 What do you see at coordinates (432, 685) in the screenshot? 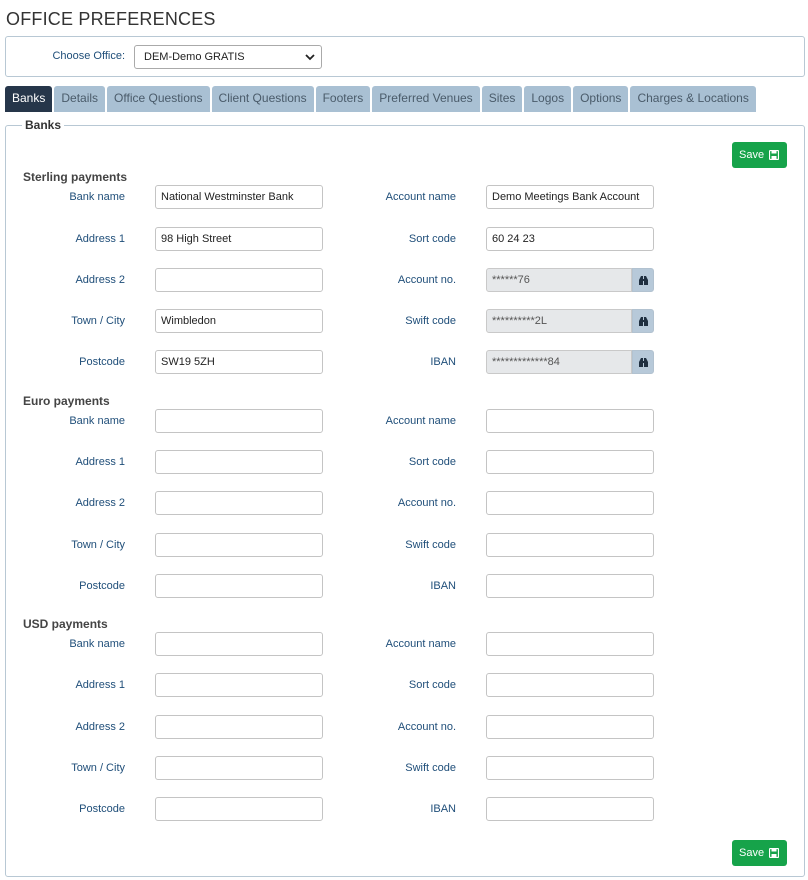
I see `usd-sort-code-label: Sort code` at bounding box center [432, 685].